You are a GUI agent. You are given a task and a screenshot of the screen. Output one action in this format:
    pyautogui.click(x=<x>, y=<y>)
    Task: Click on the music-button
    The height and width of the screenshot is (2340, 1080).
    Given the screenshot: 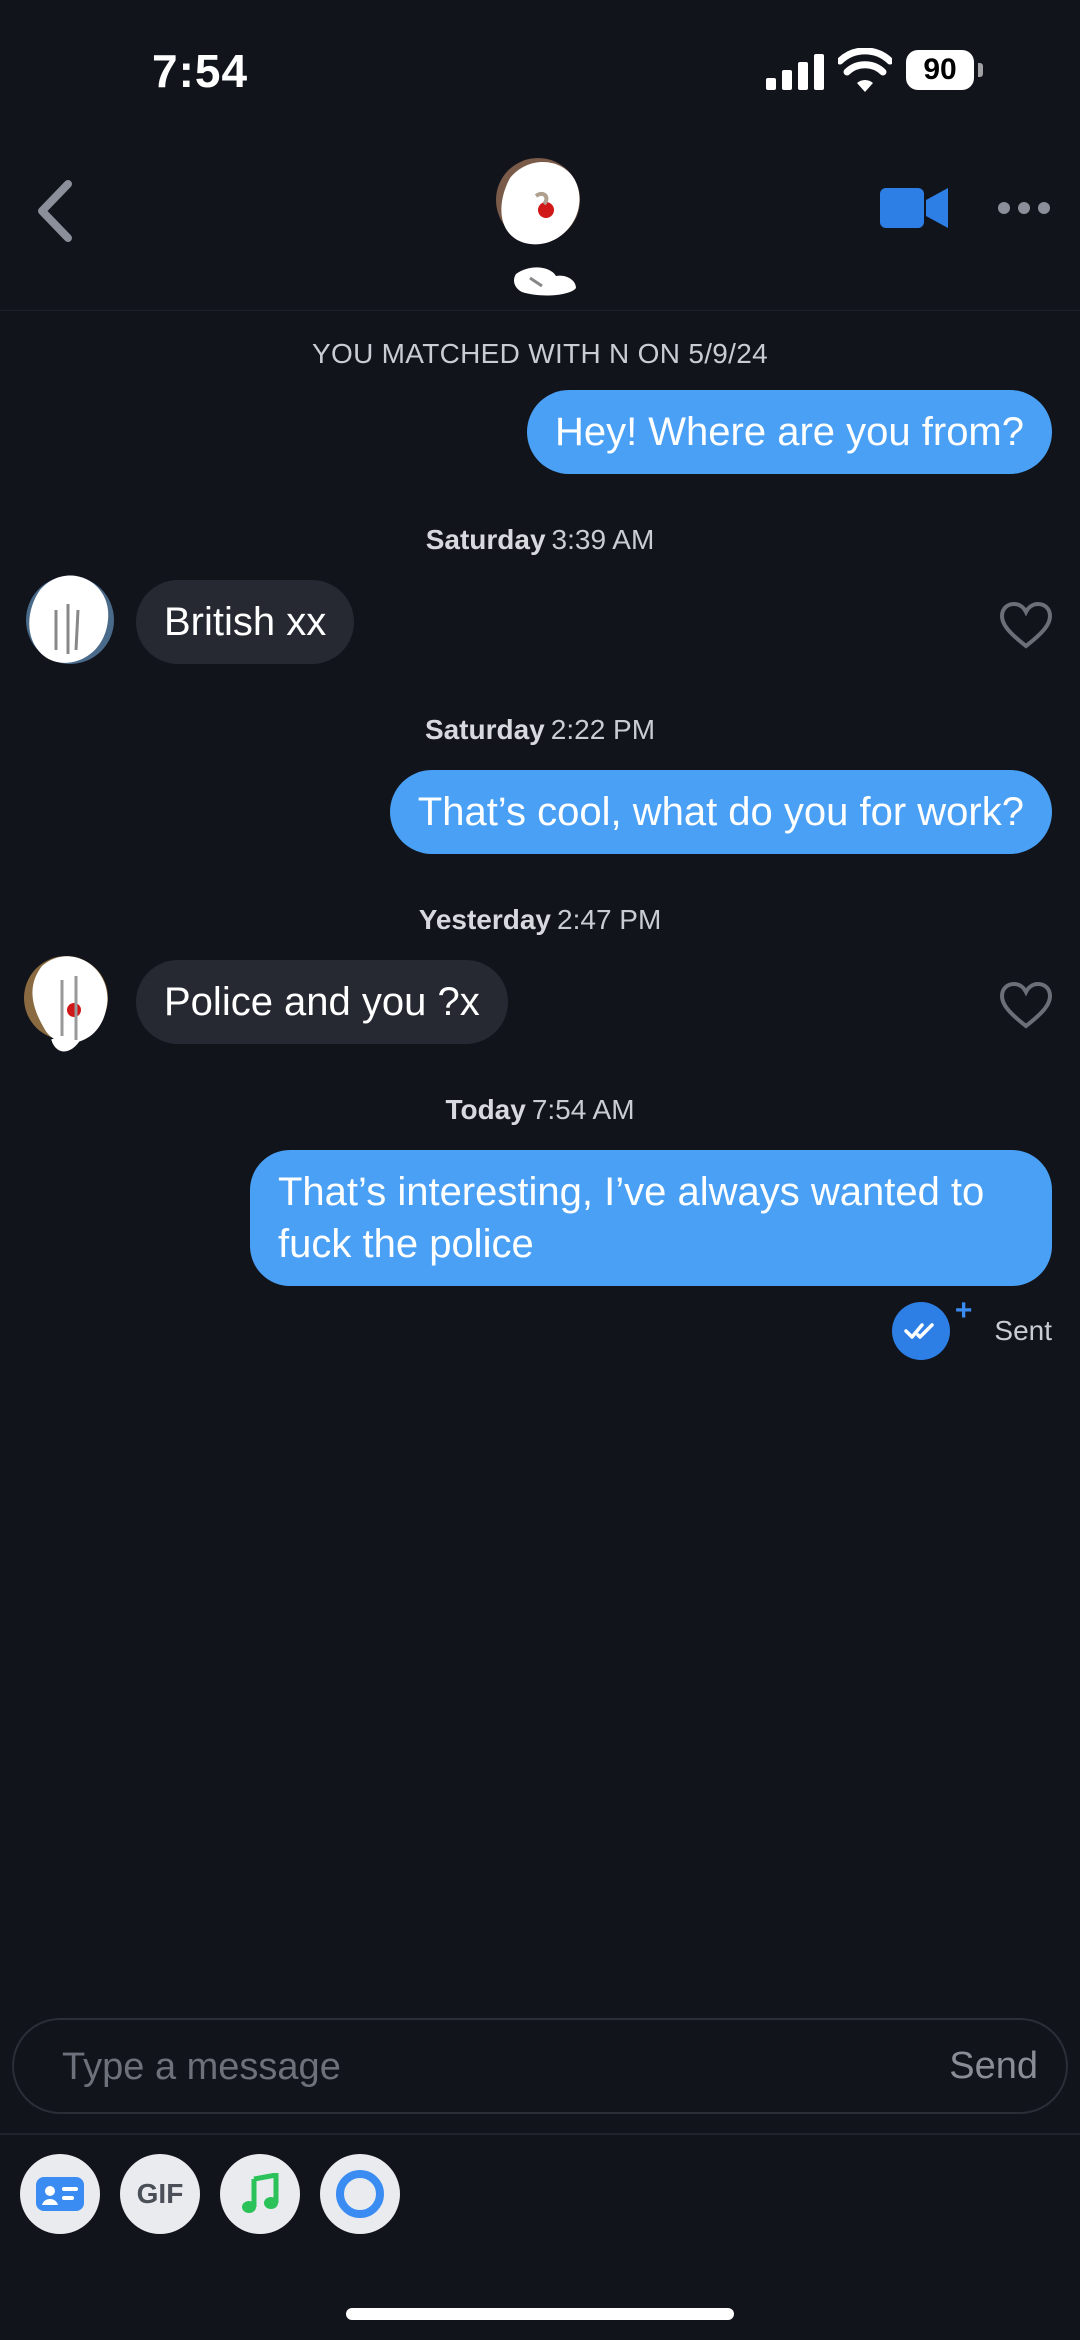 What is the action you would take?
    pyautogui.click(x=260, y=2194)
    